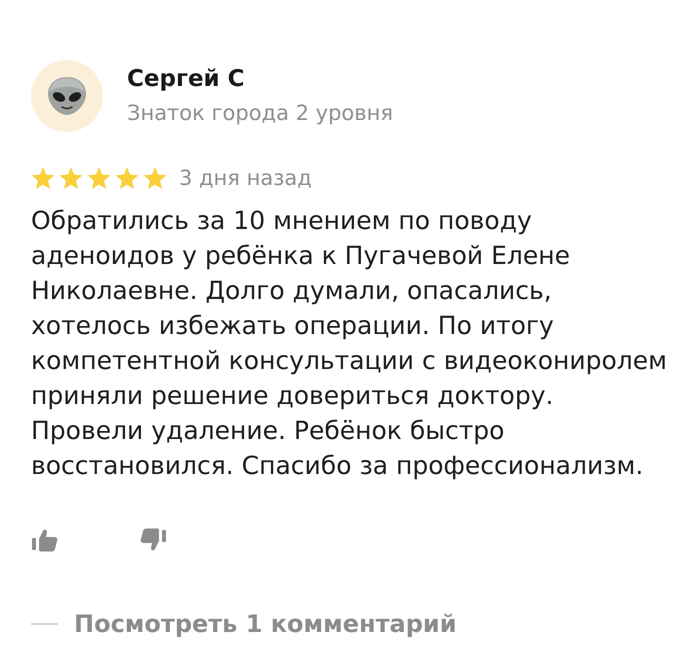  What do you see at coordinates (45, 540) in the screenshot?
I see `thumbs-up-icon` at bounding box center [45, 540].